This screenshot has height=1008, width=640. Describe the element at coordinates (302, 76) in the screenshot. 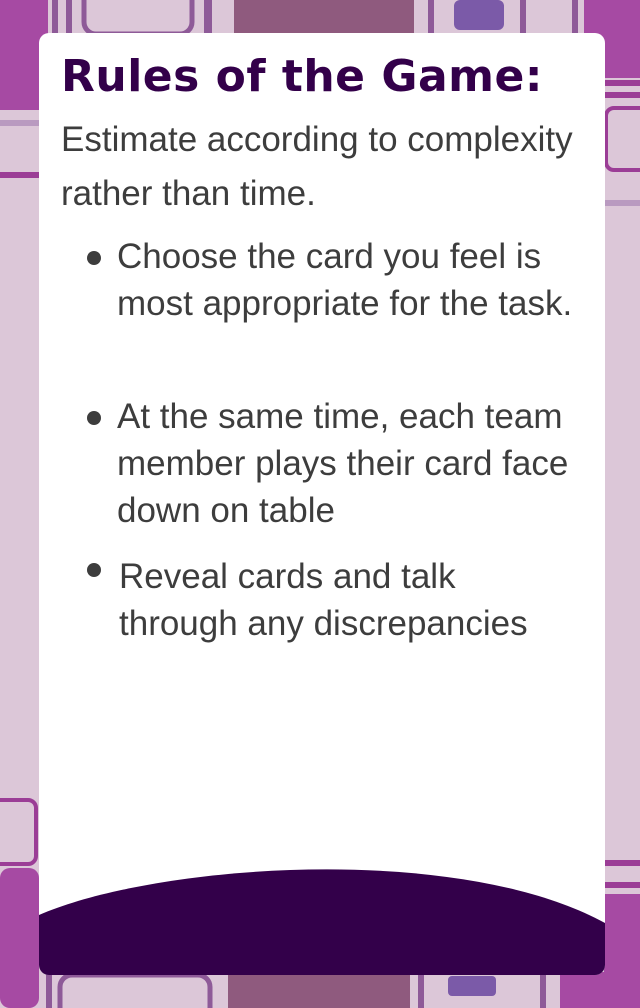

I see `card-title: Rules of the Game:` at that location.